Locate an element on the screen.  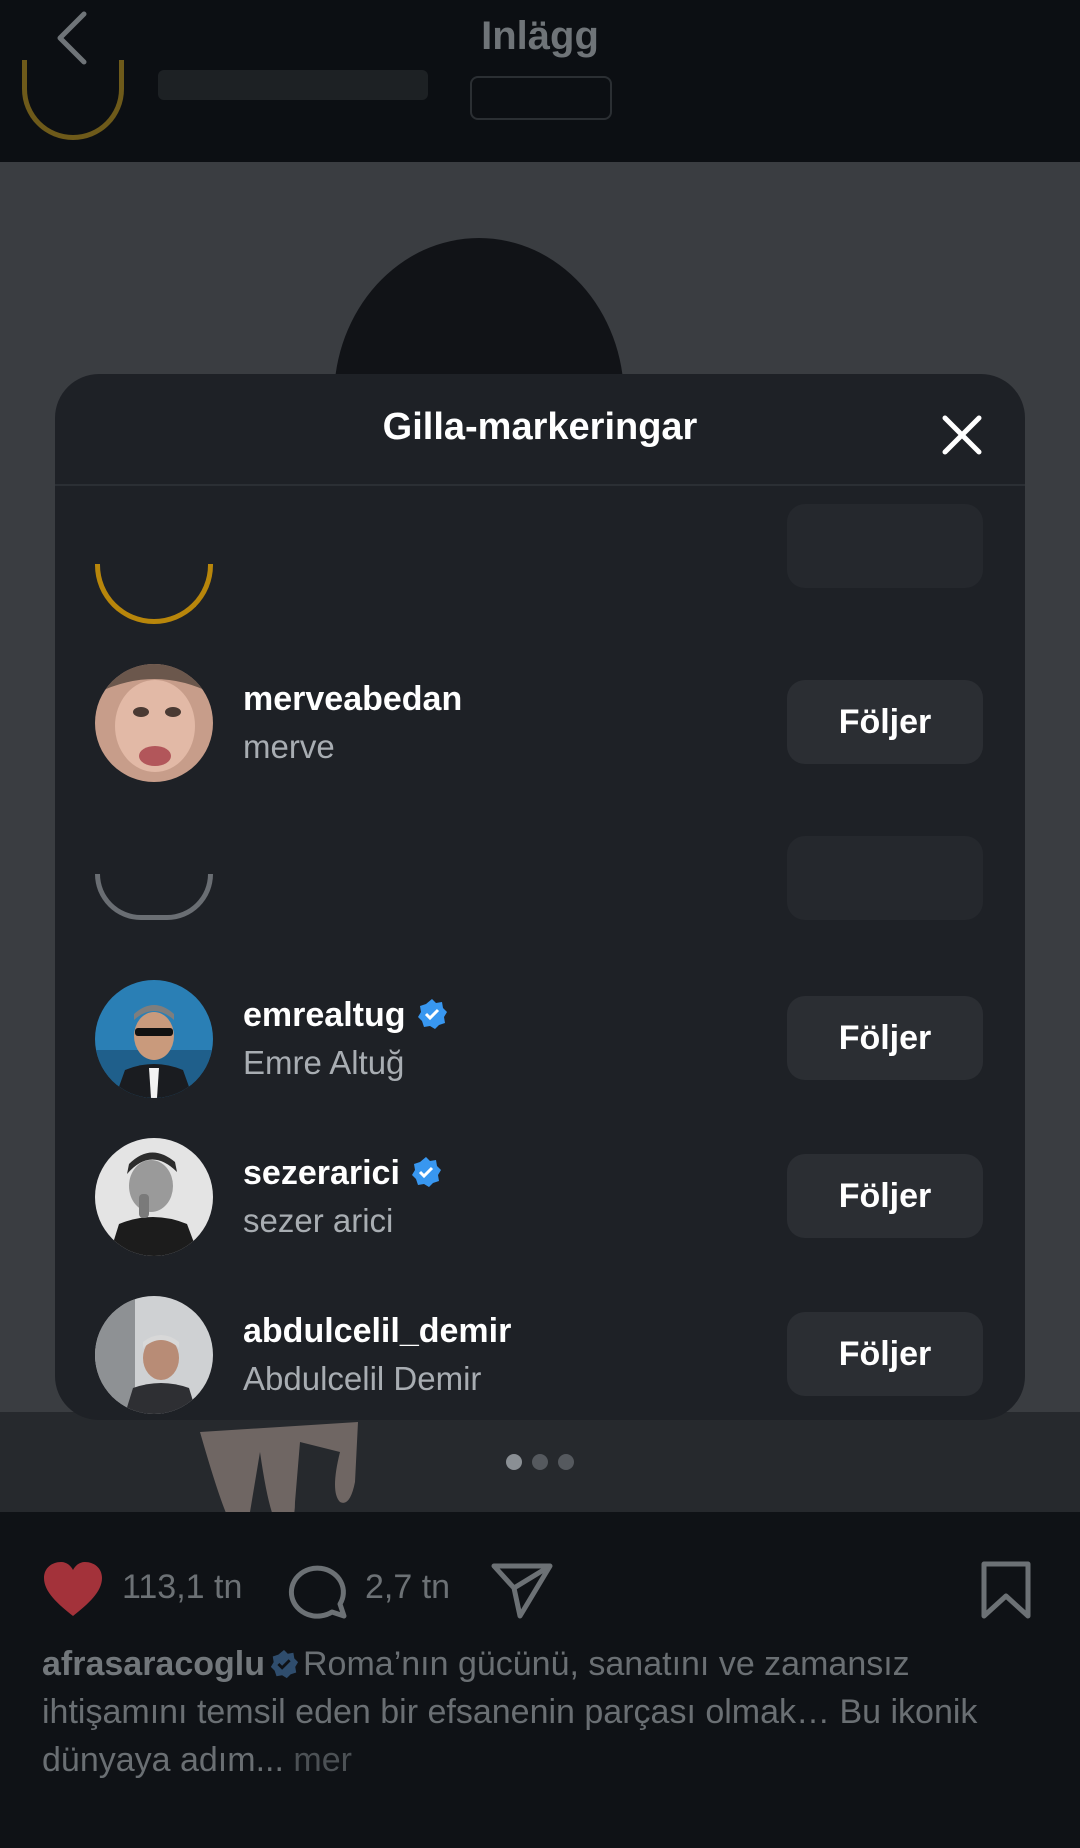
list-item: sezerarici sezer arici Följer is located at coordinates (540, 1203).